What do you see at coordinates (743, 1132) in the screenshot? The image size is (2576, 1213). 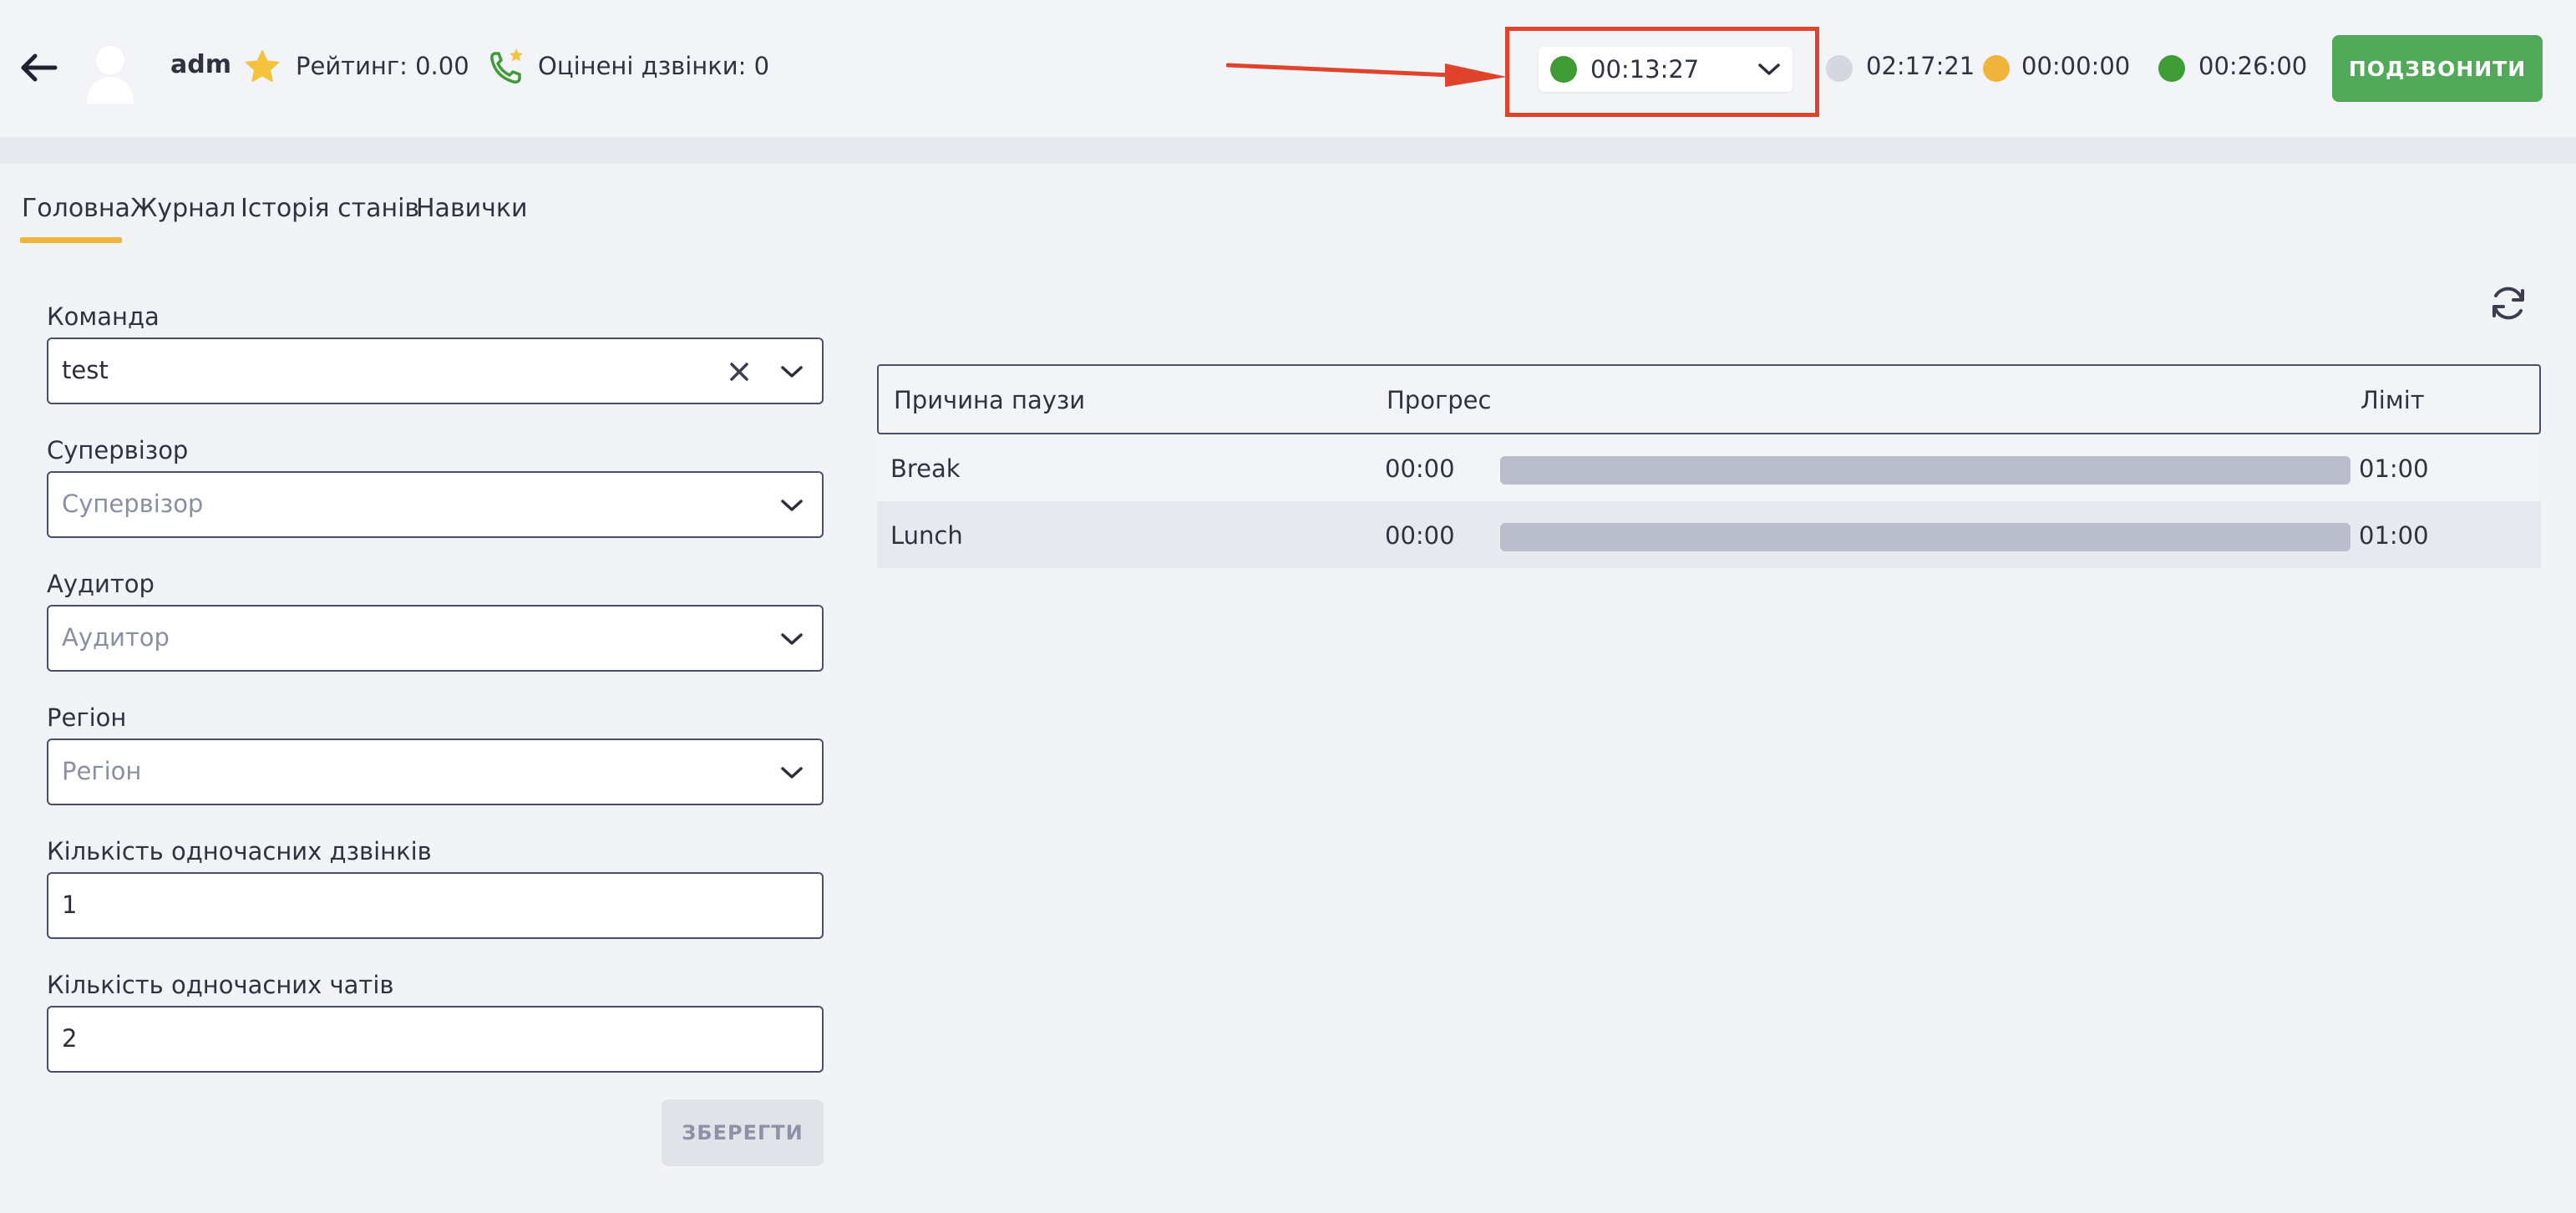 I see `save-button: ЗБЕРЕГТИ` at bounding box center [743, 1132].